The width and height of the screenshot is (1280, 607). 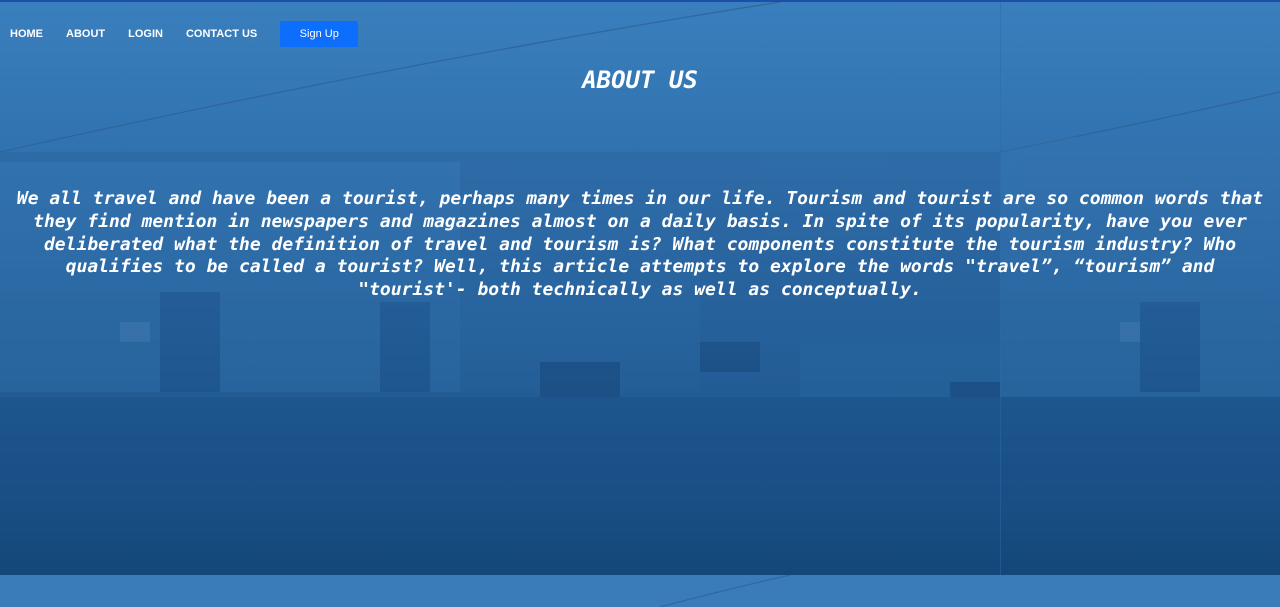 I want to click on top-nav: HOME ABOUT LOGIN CONTACT US Sign Up, so click(x=184, y=34).